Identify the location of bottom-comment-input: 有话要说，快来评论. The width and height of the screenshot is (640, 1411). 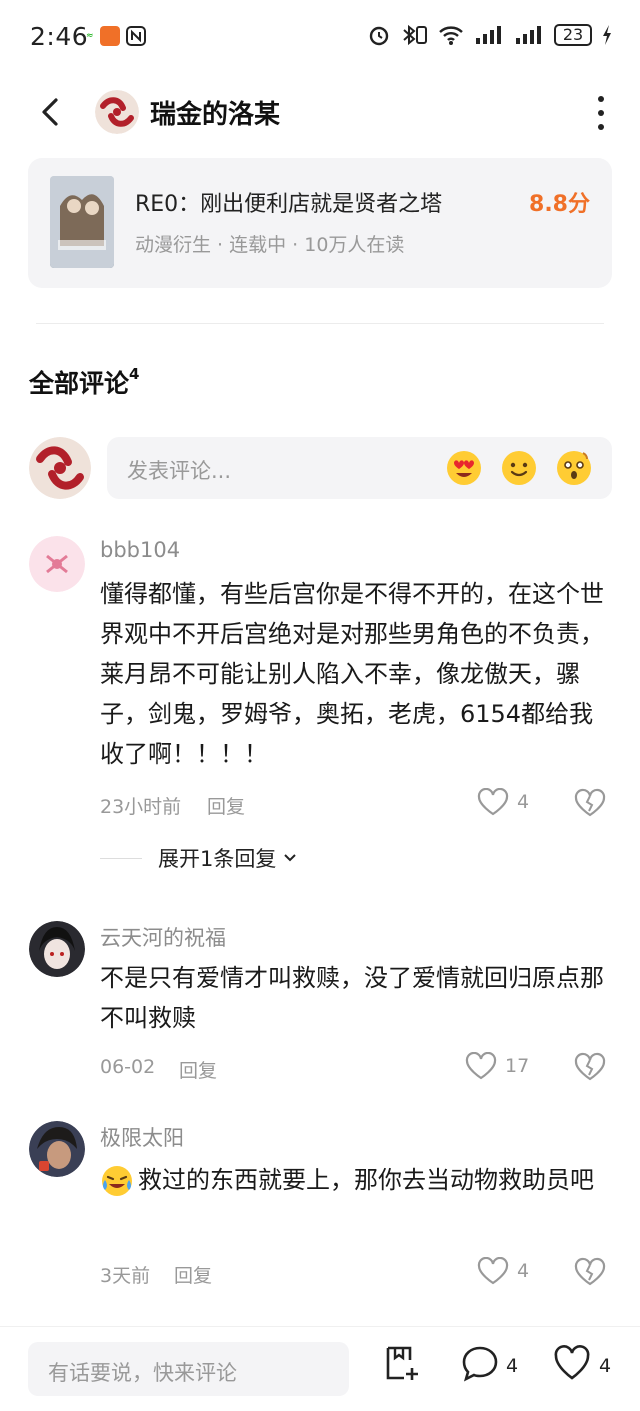
(188, 1369).